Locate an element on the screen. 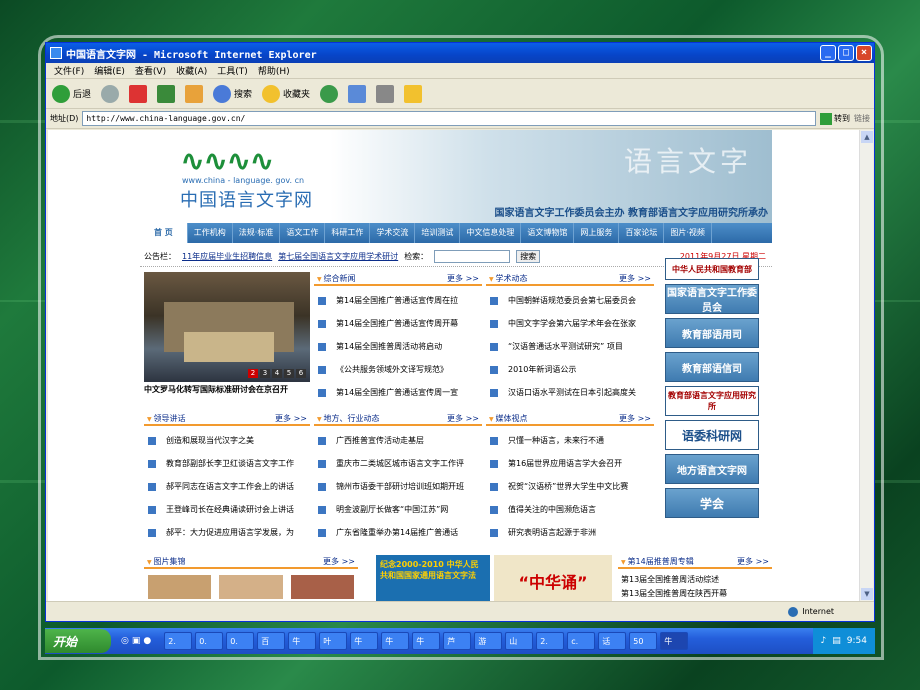 Image resolution: width=920 pixels, height=690 pixels. list-item: 2010年新词语公示 is located at coordinates (570, 369).